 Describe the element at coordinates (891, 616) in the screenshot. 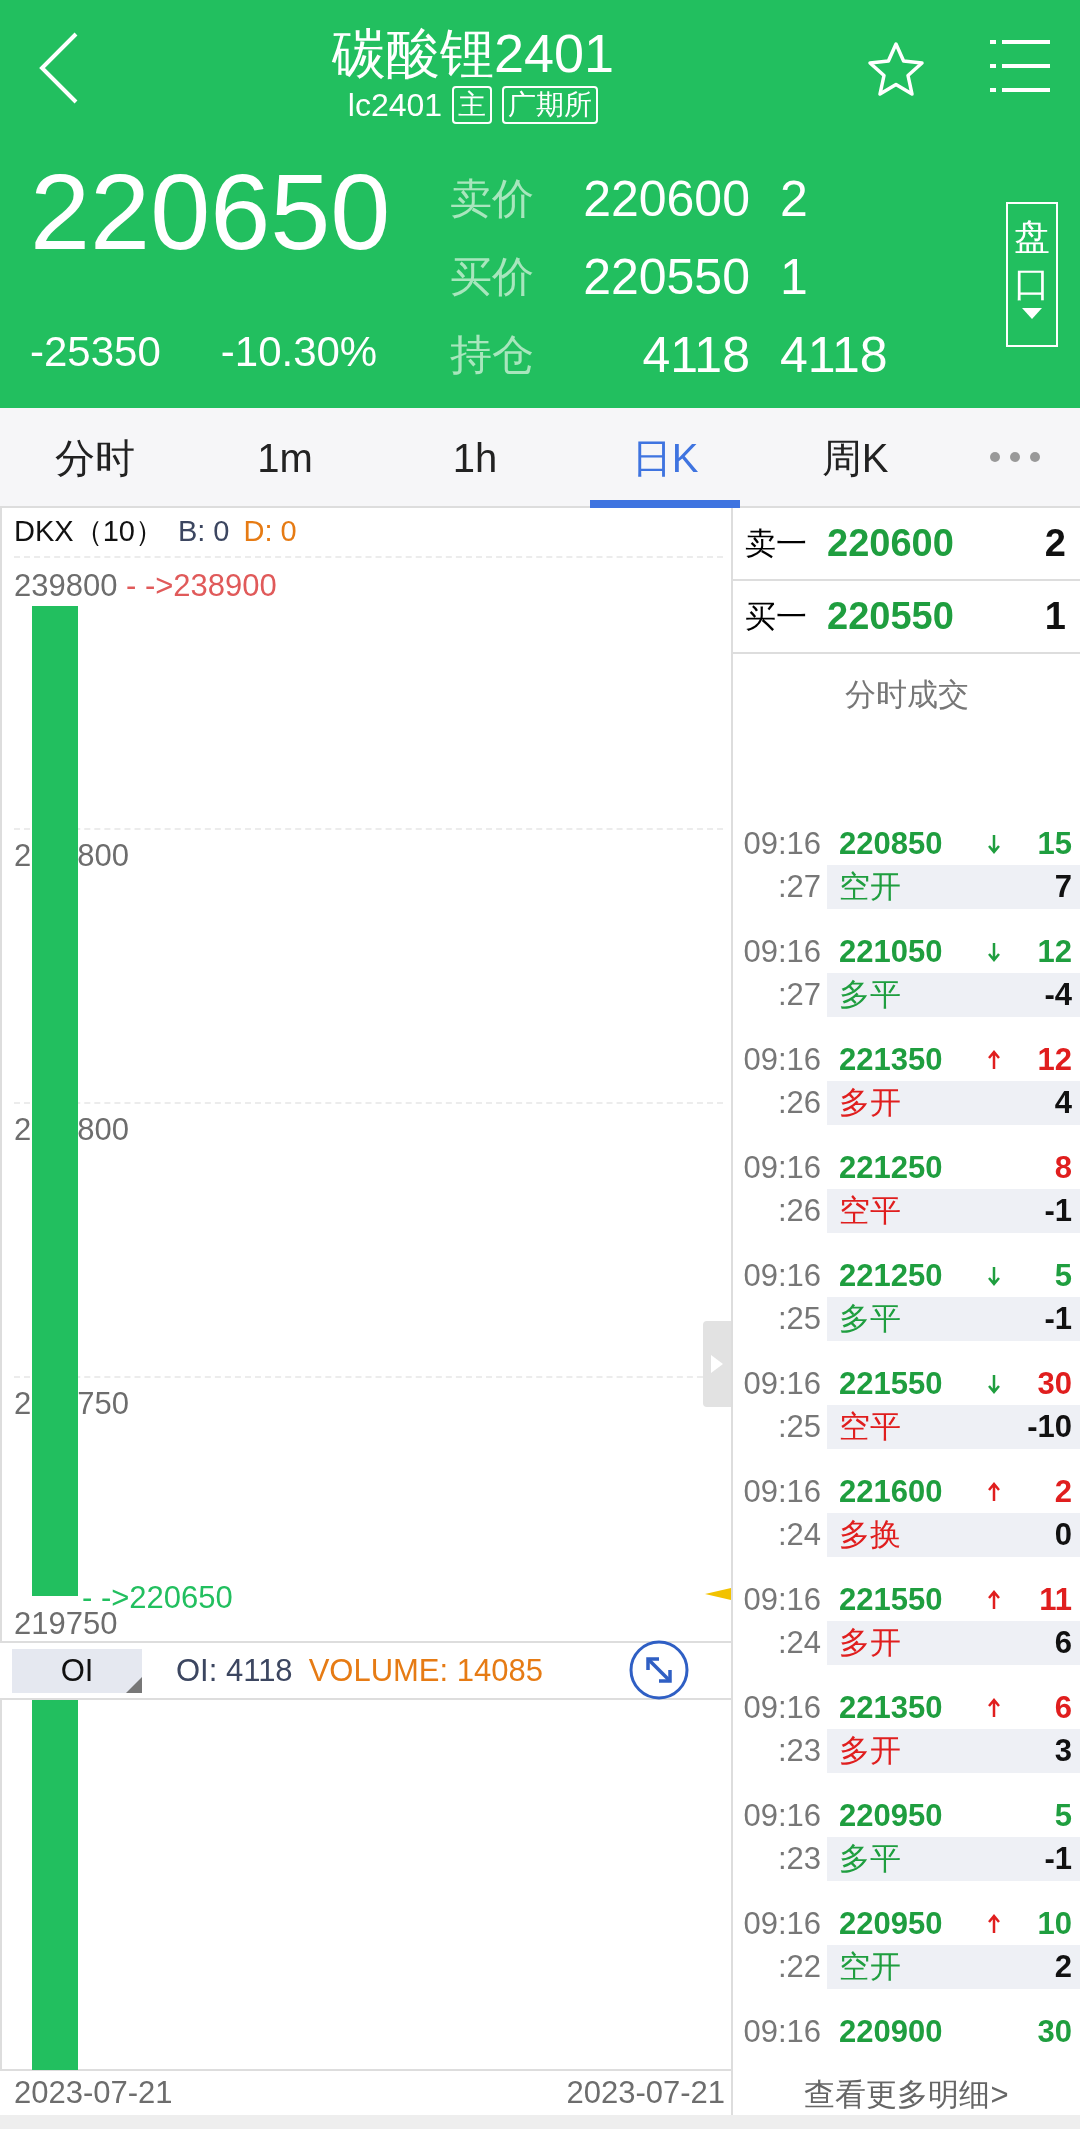

I see `book-price: 220550` at that location.